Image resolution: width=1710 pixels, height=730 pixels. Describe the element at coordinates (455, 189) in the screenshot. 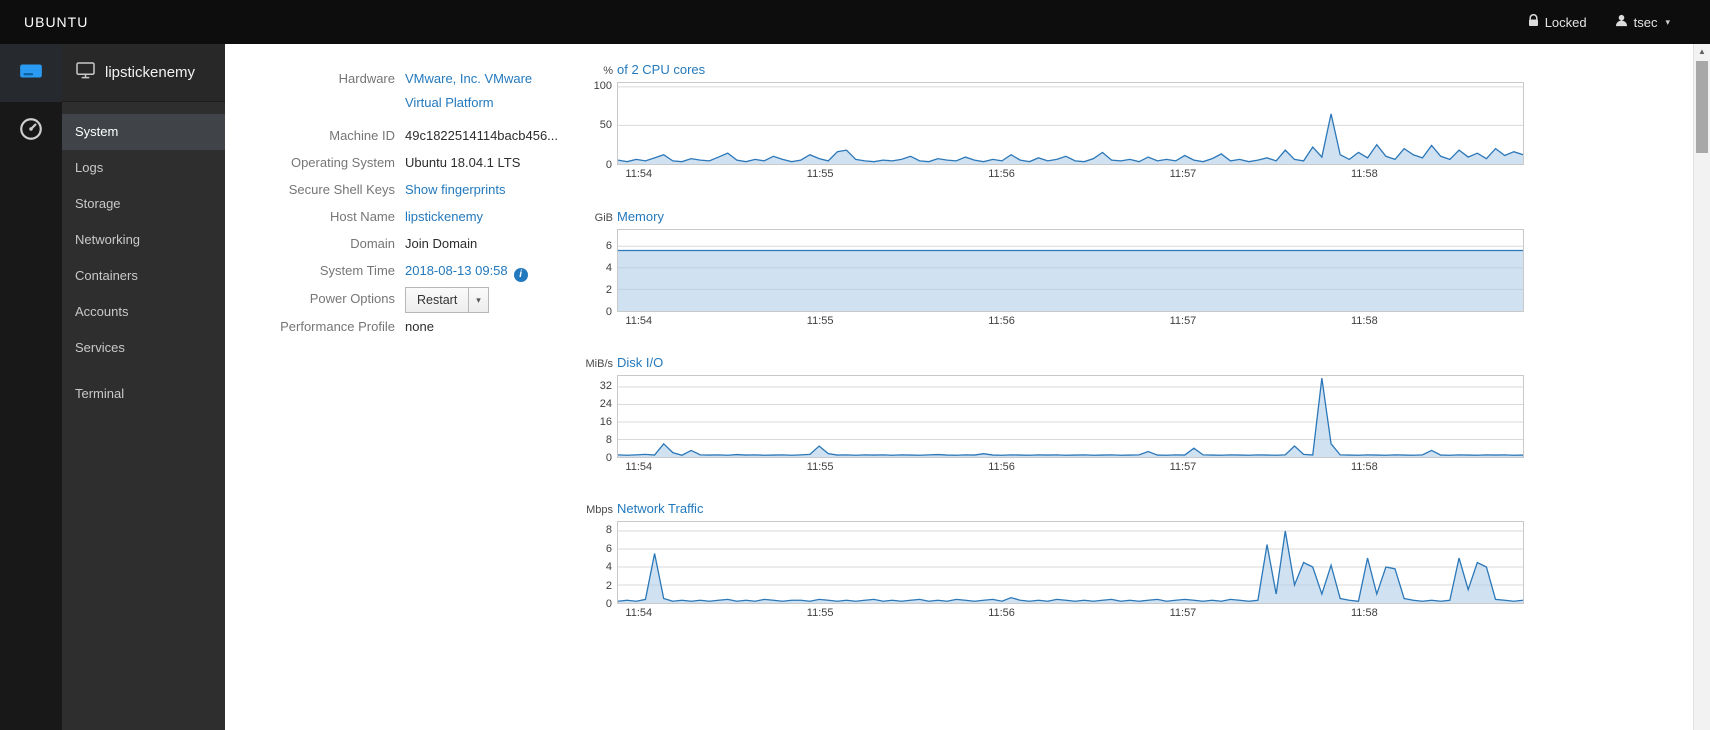

I see `show-fingerprints-link: Show fingerprints` at that location.